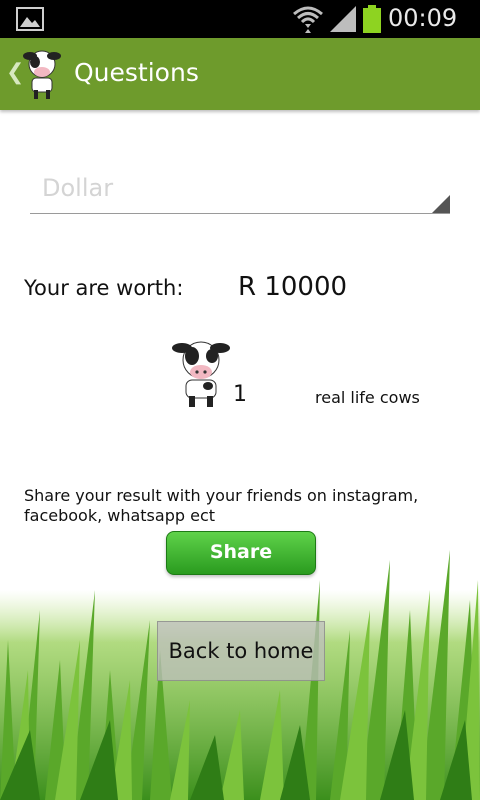 The width and height of the screenshot is (480, 800). Describe the element at coordinates (343, 19) in the screenshot. I see `signal-icon` at that location.